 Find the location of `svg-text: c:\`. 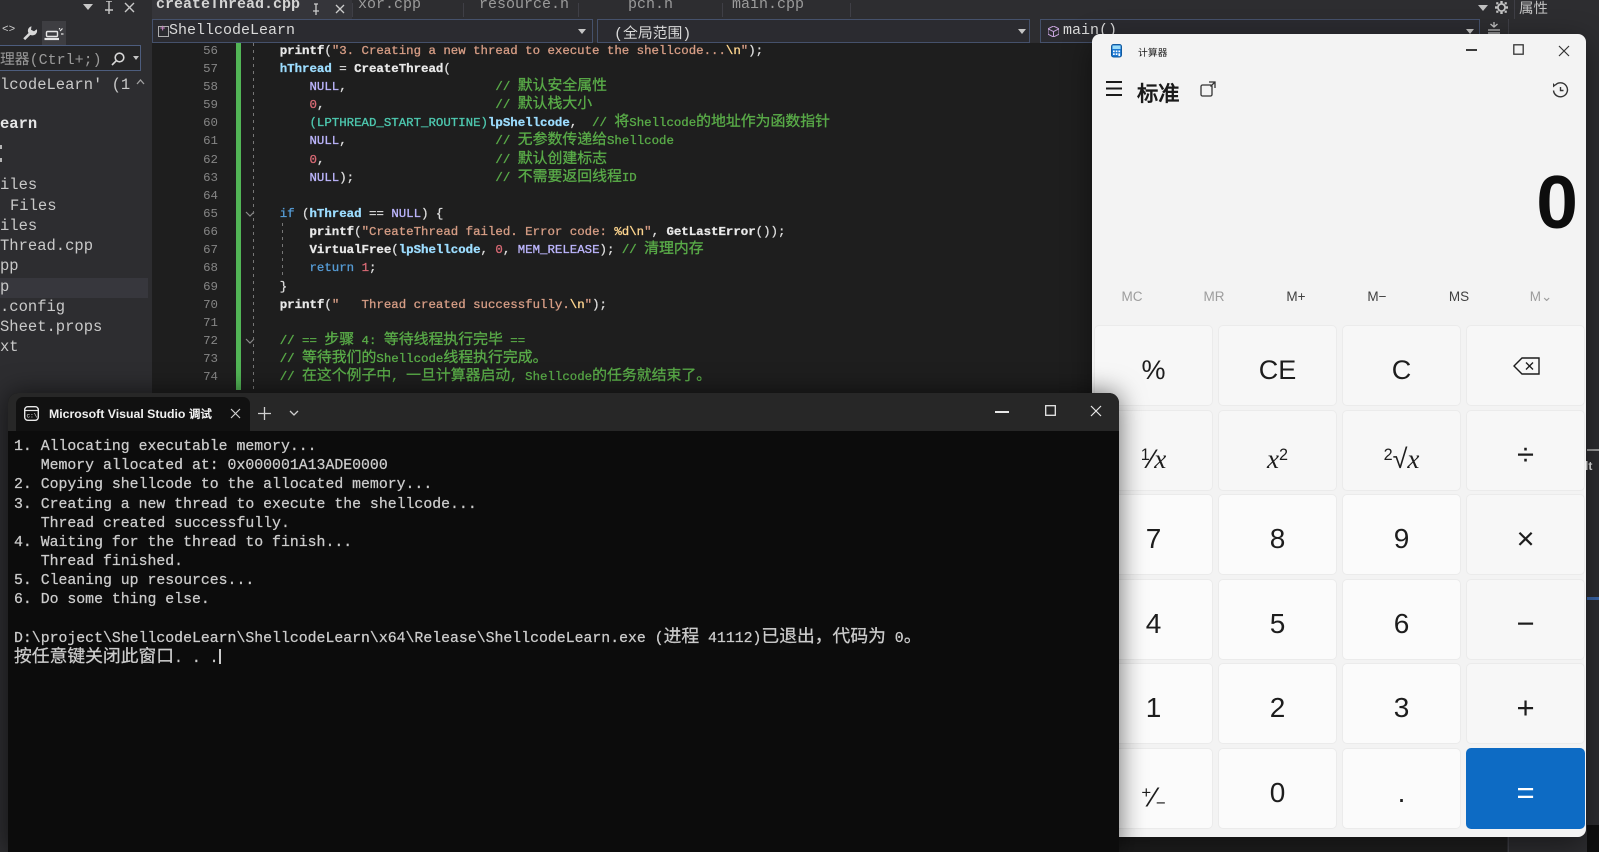

svg-text: c:\ is located at coordinates (32, 416).